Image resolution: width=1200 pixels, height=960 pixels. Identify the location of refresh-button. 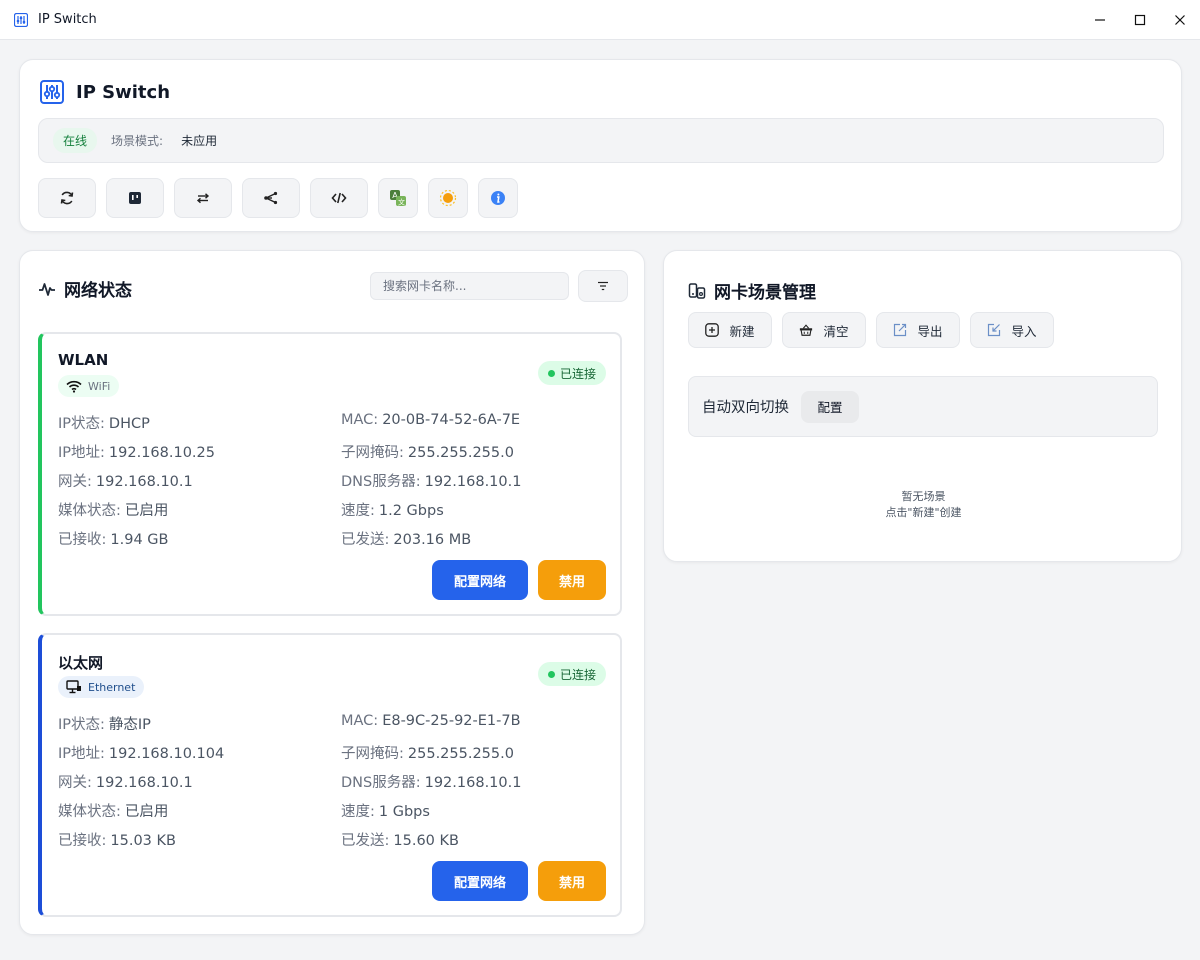
(67, 198).